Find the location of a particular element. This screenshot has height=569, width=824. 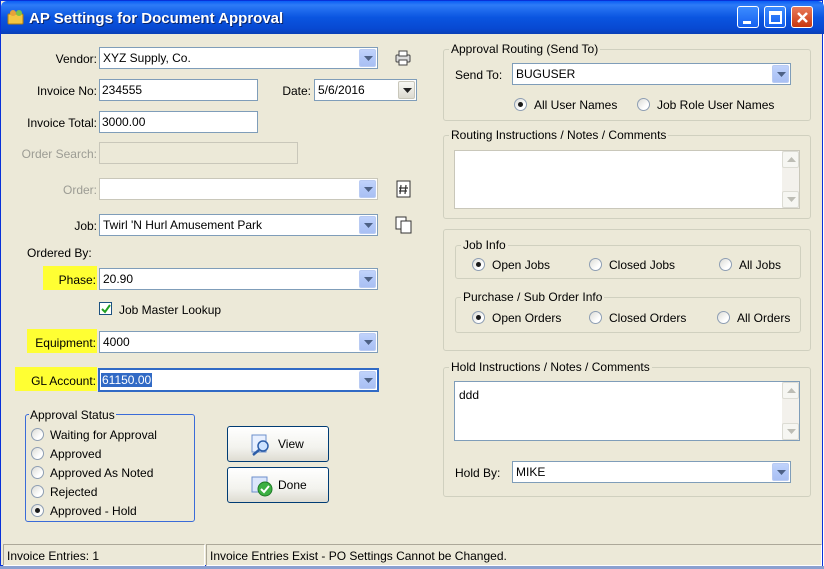

phase-combo: 20.90 is located at coordinates (238, 279).